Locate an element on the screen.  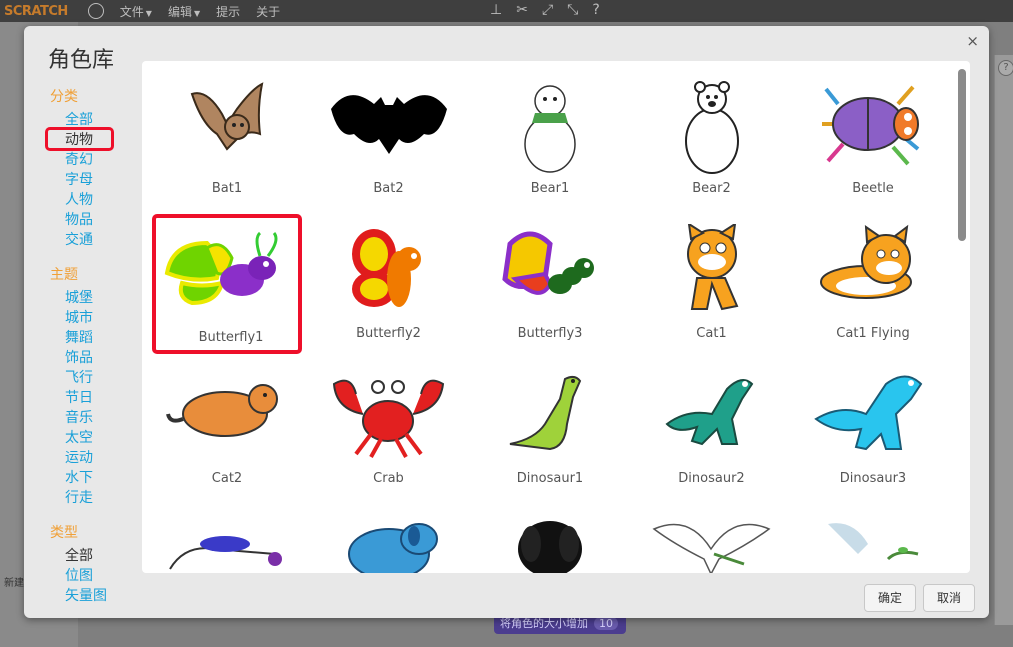
sprite-tile-bear2: Bear2 is located at coordinates (712, 139).